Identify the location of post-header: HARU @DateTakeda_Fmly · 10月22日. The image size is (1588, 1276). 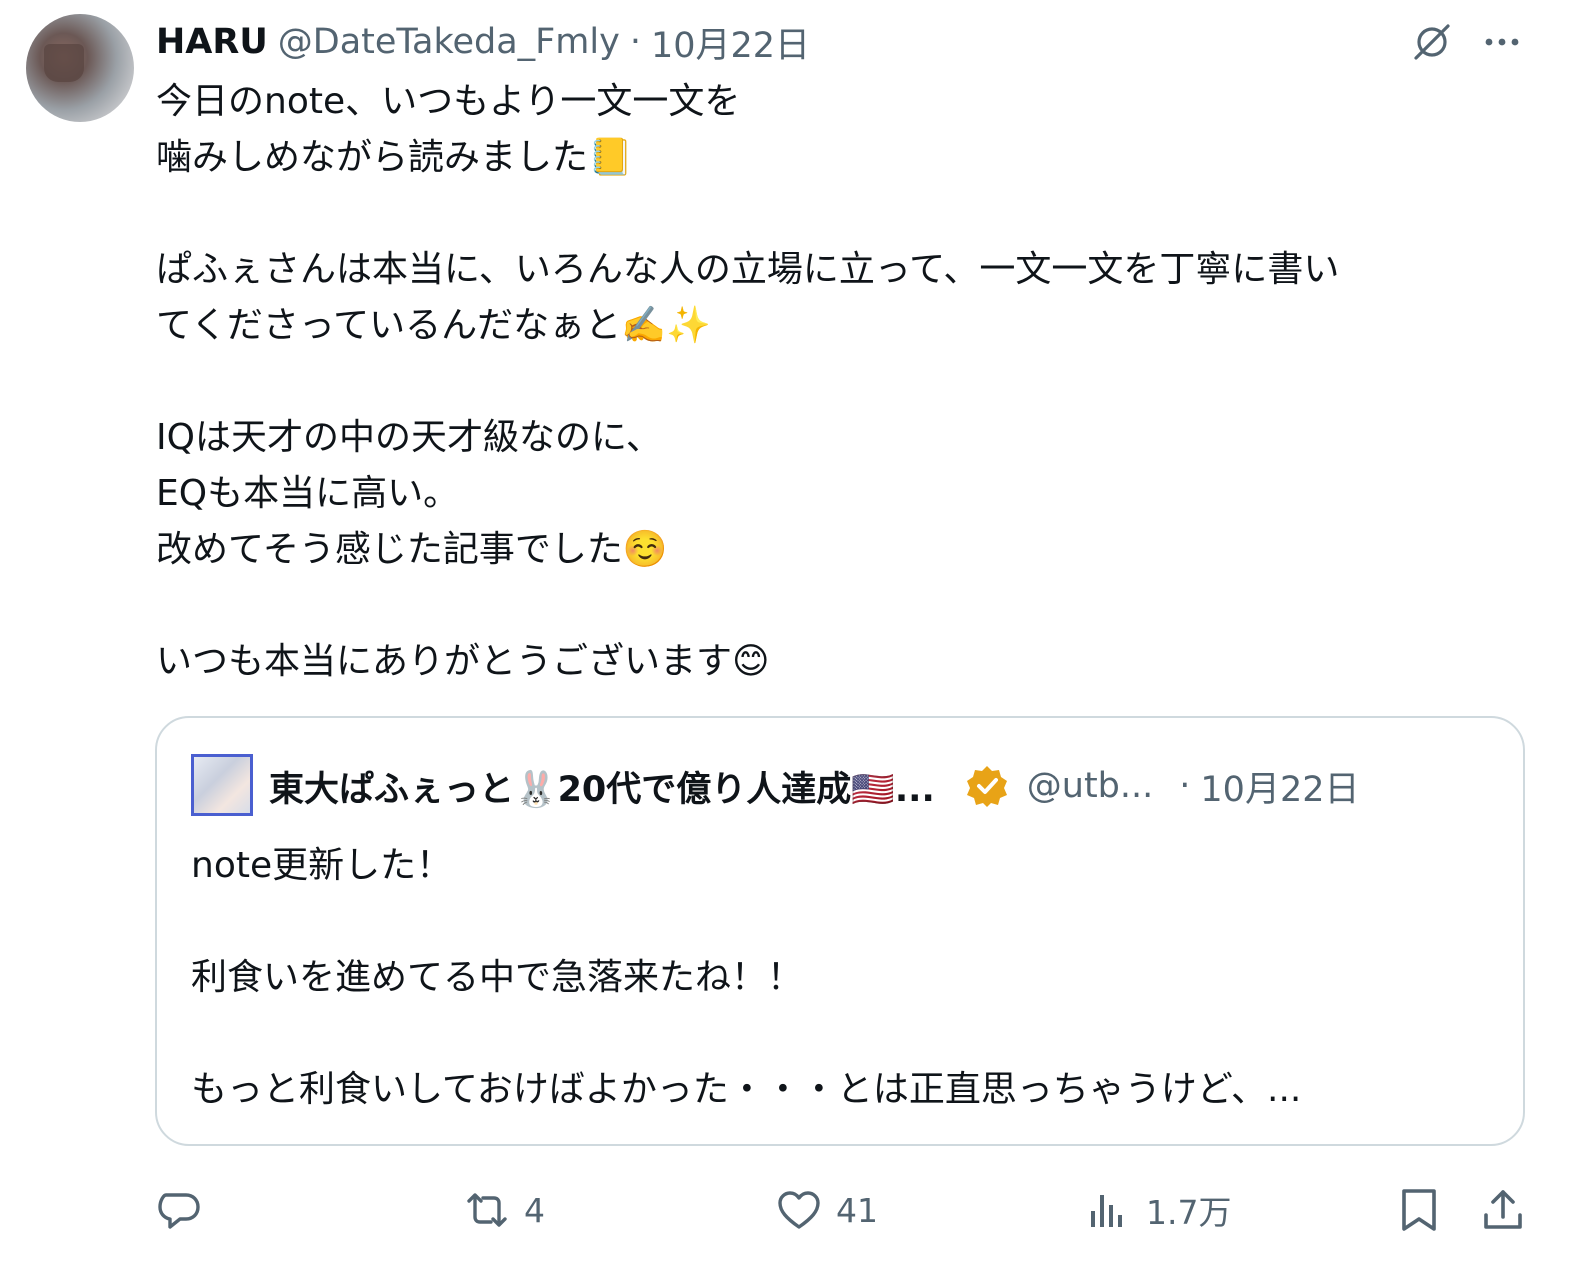
(483, 42).